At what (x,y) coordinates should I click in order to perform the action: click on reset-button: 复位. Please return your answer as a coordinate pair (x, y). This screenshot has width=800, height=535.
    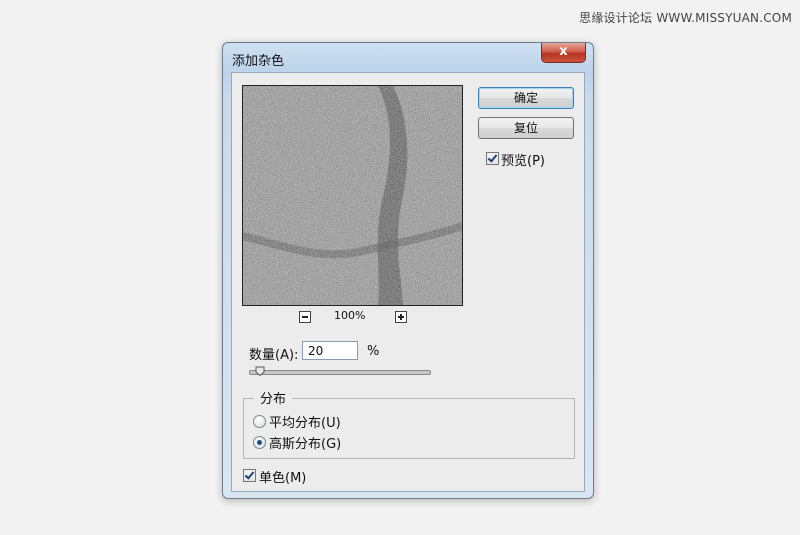
    Looking at the image, I should click on (526, 128).